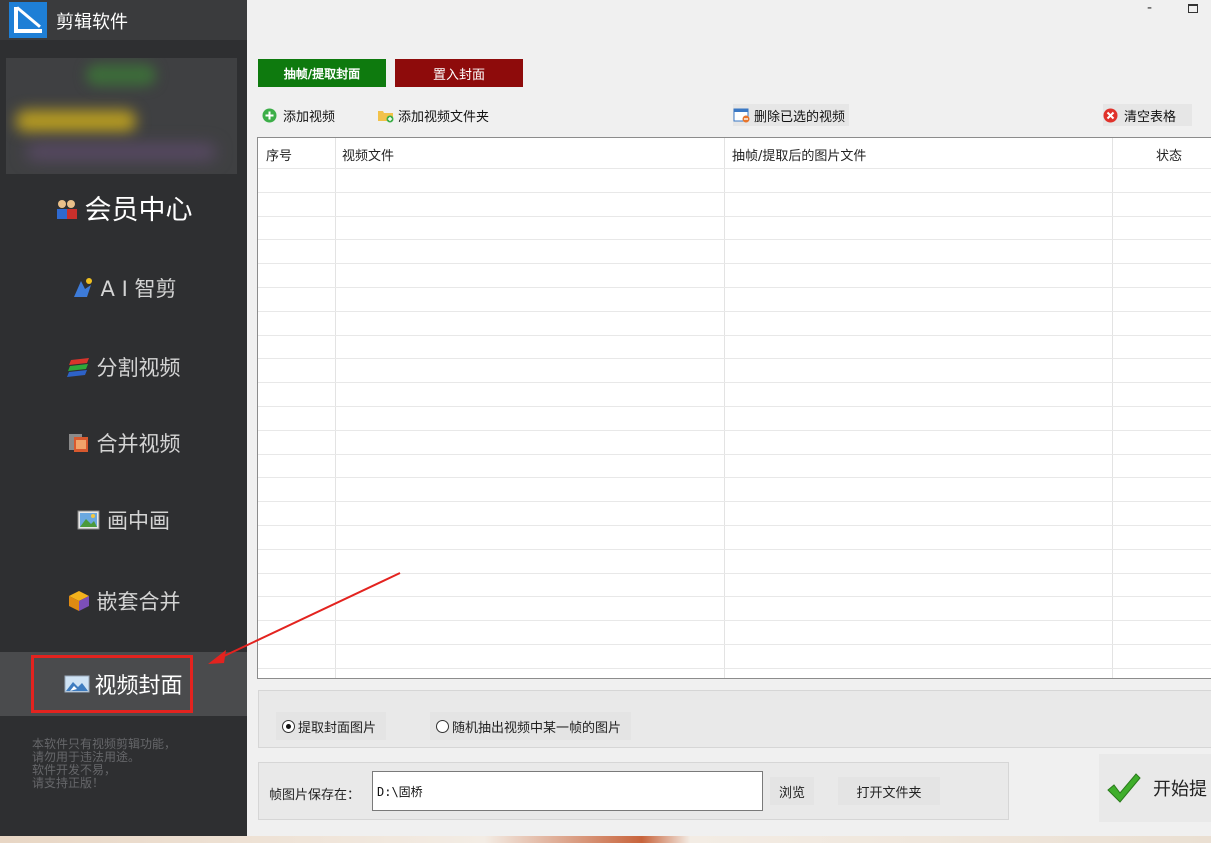  I want to click on tab-embed-cover: 置入封面, so click(459, 73).